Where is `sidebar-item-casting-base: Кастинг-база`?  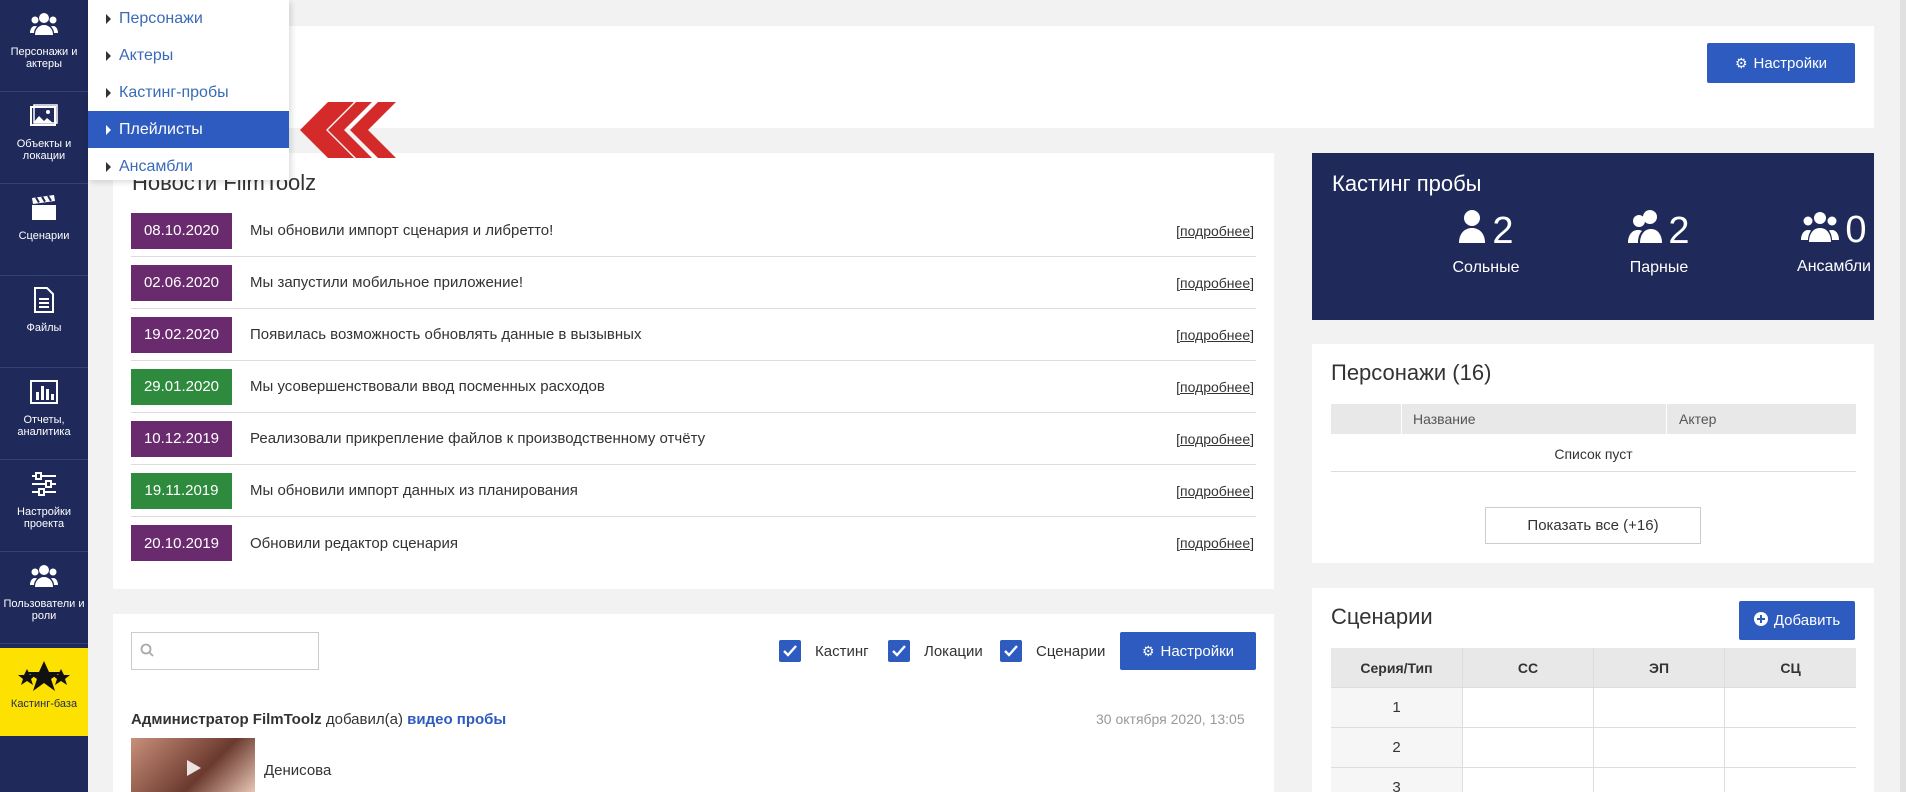
sidebar-item-casting-base: Кастинг-база is located at coordinates (44, 692).